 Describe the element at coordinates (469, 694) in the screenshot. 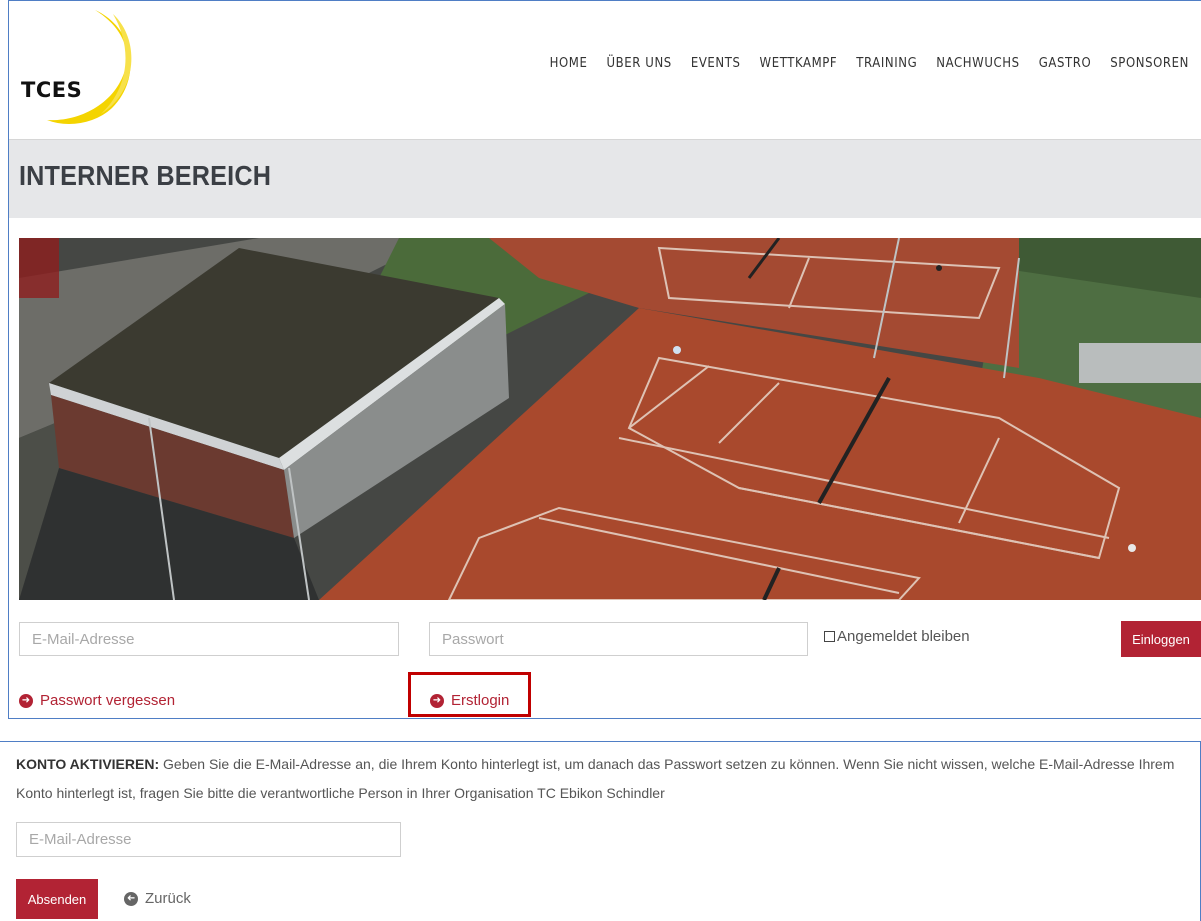

I see `highlight-box` at that location.